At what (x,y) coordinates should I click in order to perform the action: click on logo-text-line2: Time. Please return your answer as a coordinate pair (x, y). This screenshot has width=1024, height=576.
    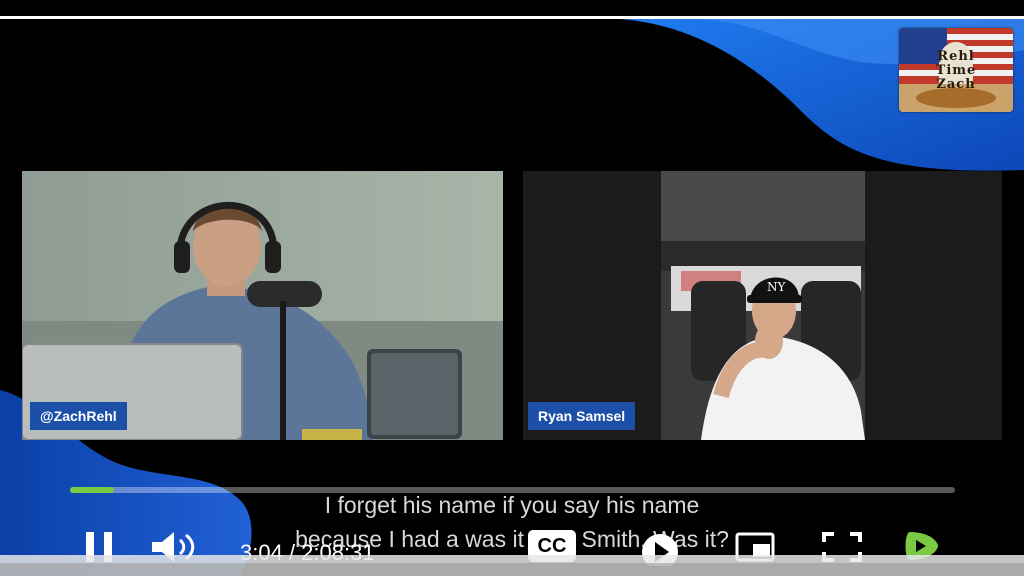
    Looking at the image, I should click on (956, 70).